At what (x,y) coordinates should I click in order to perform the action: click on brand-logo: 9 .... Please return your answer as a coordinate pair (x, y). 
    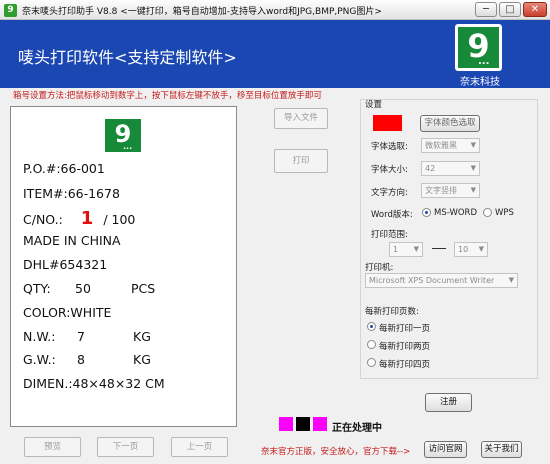
    Looking at the image, I should click on (478, 47).